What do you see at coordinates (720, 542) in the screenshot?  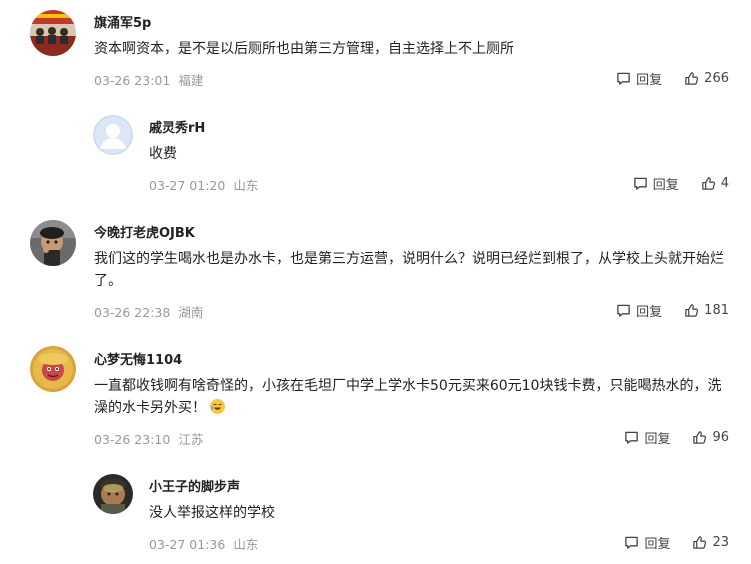 I see `like-count: 23` at bounding box center [720, 542].